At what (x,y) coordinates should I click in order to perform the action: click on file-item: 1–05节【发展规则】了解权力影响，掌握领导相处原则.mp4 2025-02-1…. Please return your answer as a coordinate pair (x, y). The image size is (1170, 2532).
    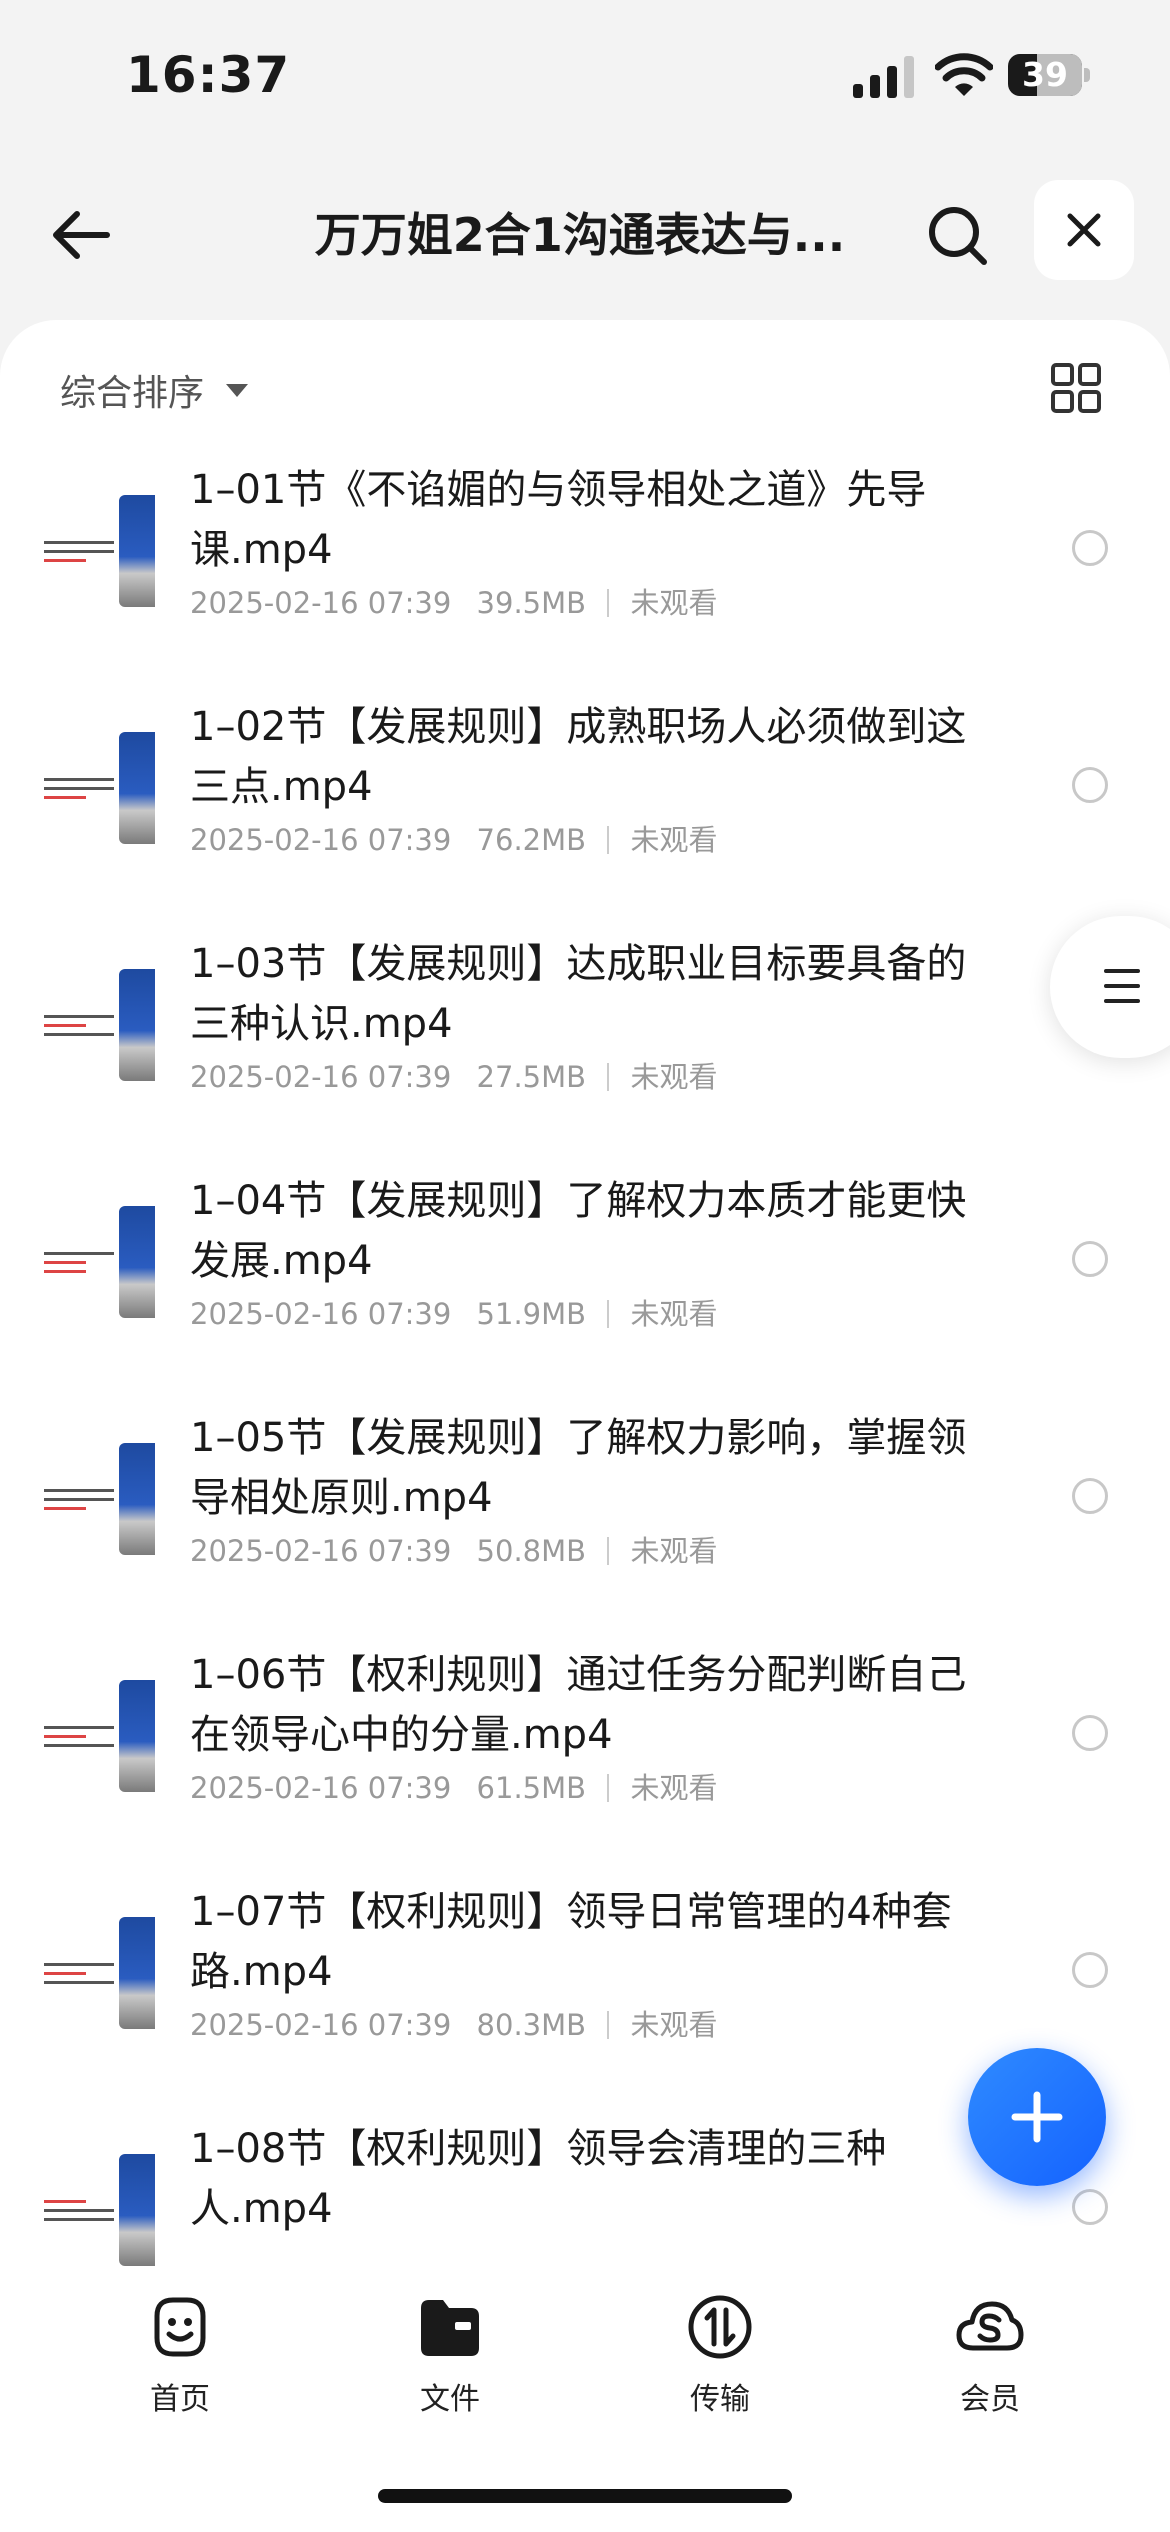
    Looking at the image, I should click on (585, 1516).